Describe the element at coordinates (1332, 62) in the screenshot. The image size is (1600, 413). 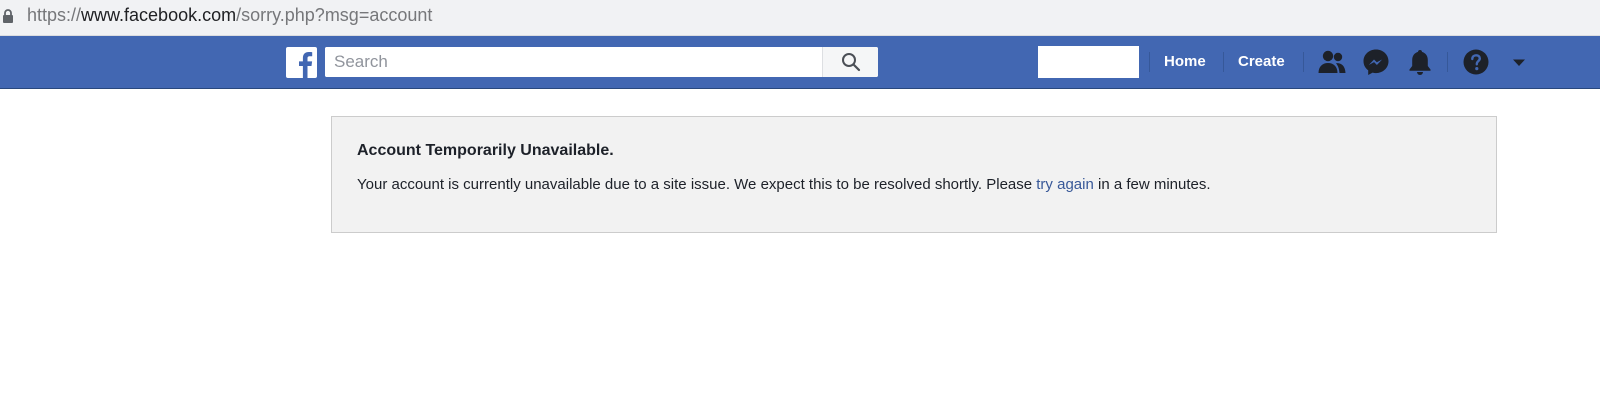
I see `friends-icon` at that location.